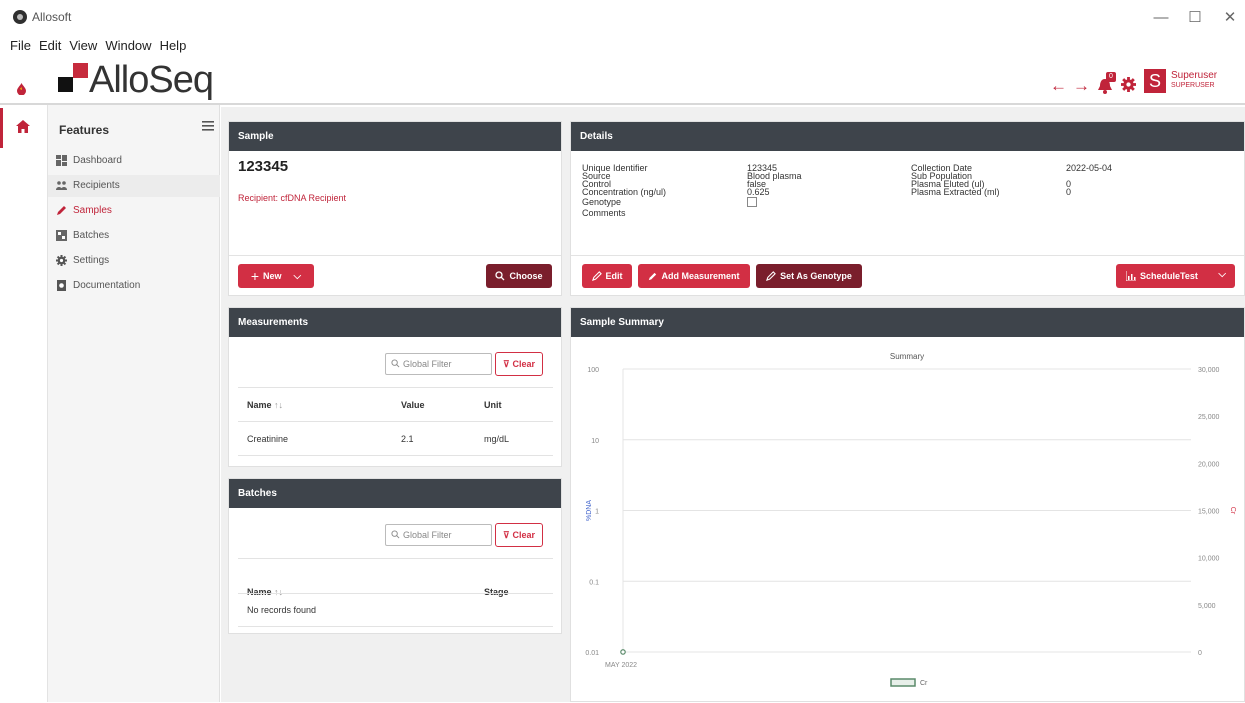  I want to click on hamburger-menu-icon, so click(208, 126).